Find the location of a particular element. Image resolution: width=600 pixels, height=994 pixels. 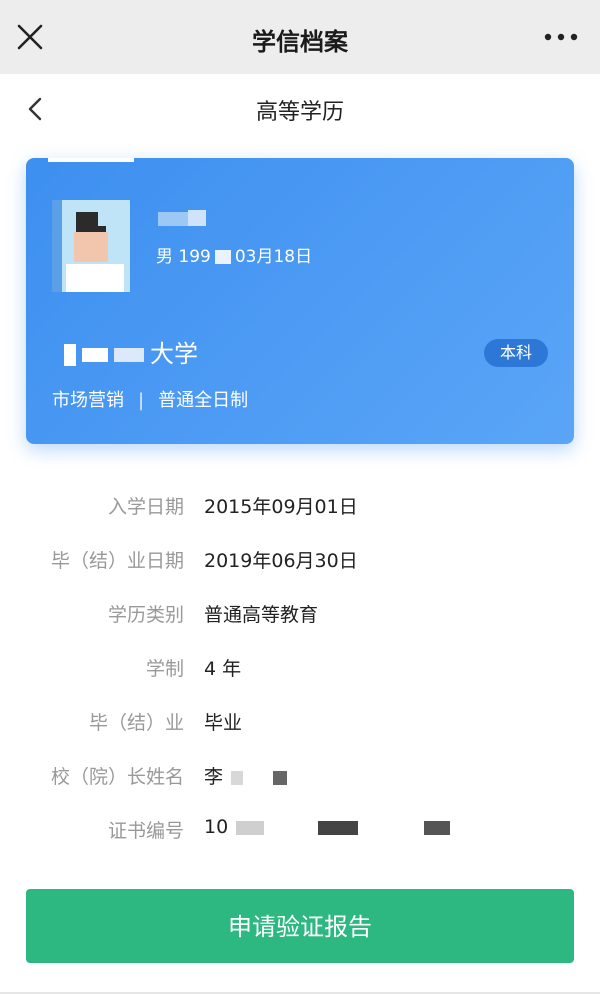

school-name: 大学 is located at coordinates (131, 351).